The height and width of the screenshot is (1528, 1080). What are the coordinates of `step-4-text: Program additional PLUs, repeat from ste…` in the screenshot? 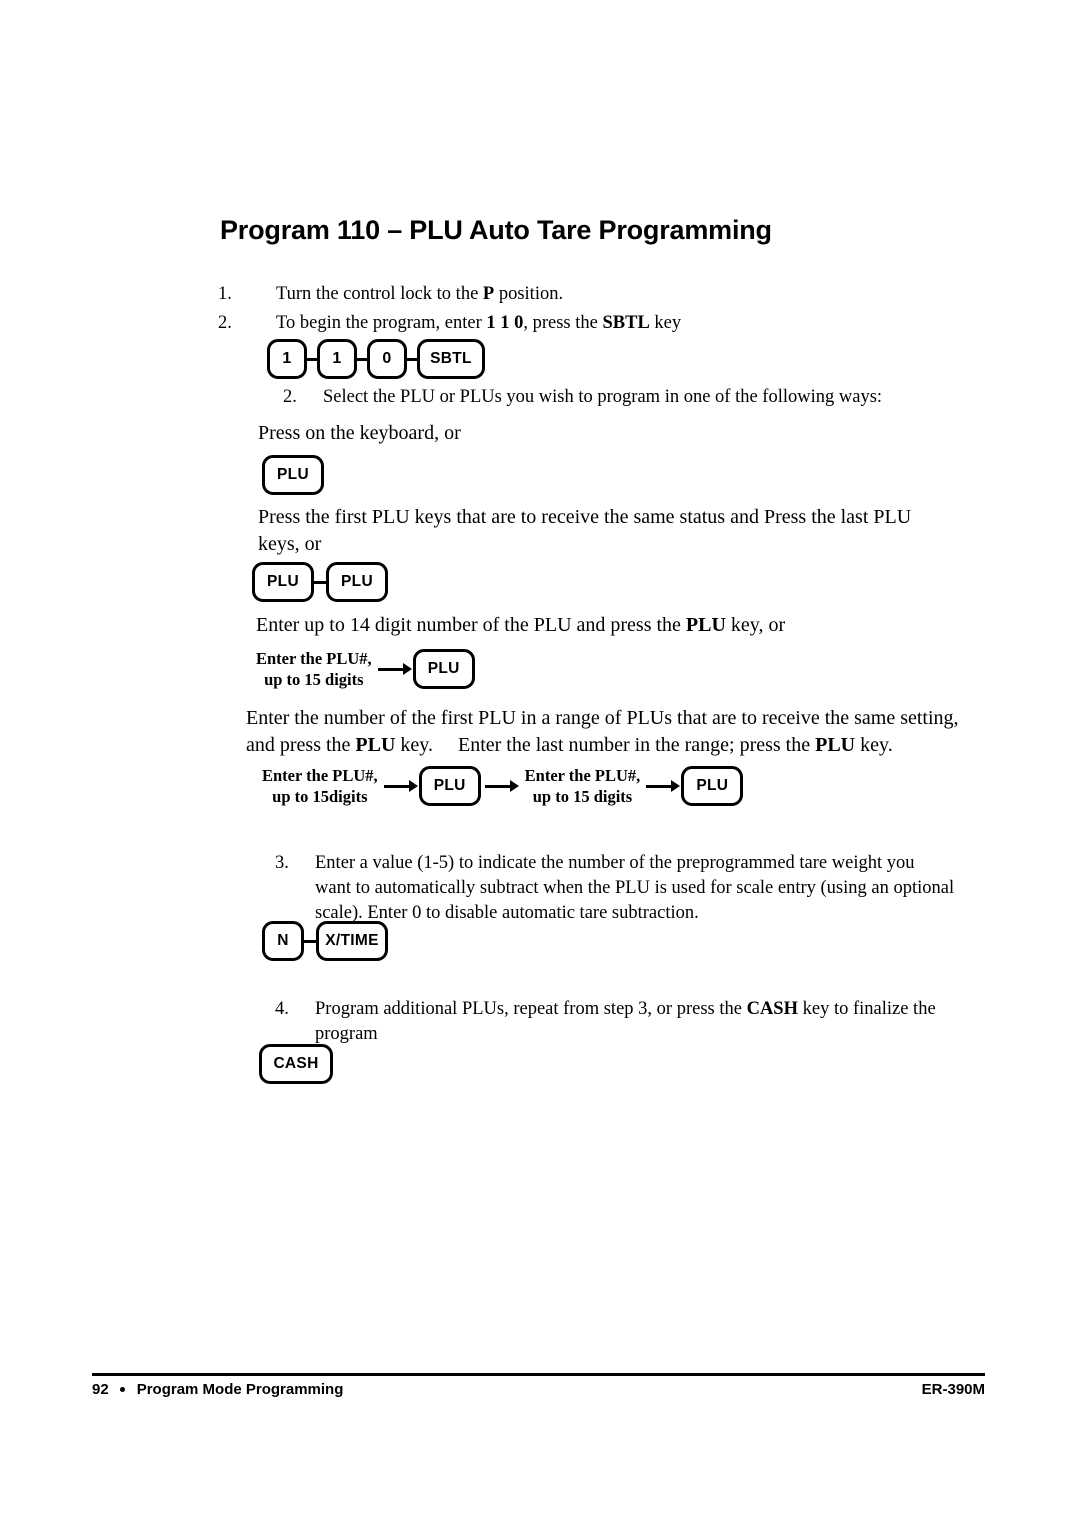 It's located at (635, 1022).